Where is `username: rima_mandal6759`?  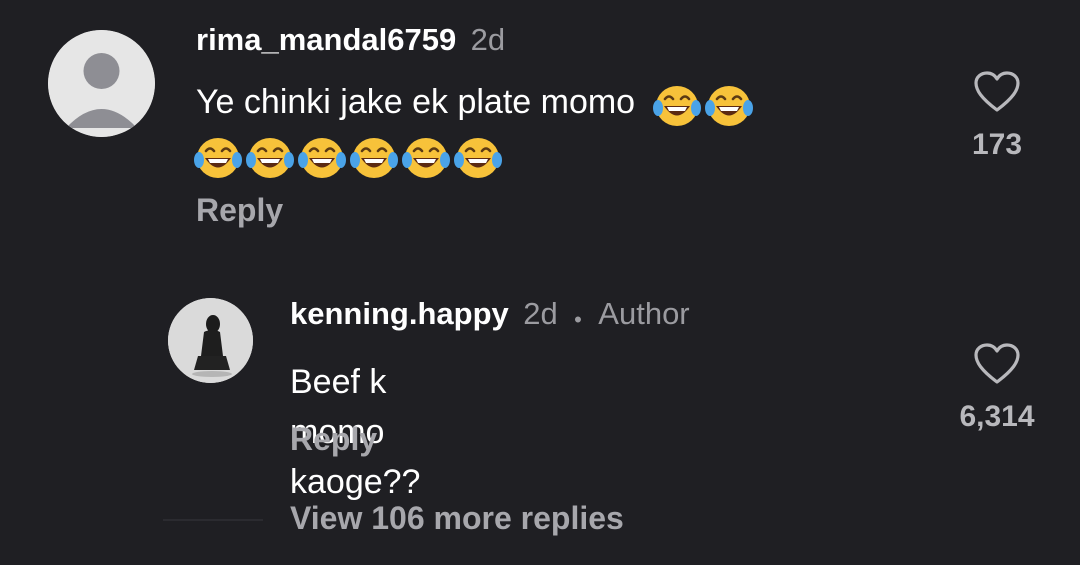
username: rima_mandal6759 is located at coordinates (326, 39).